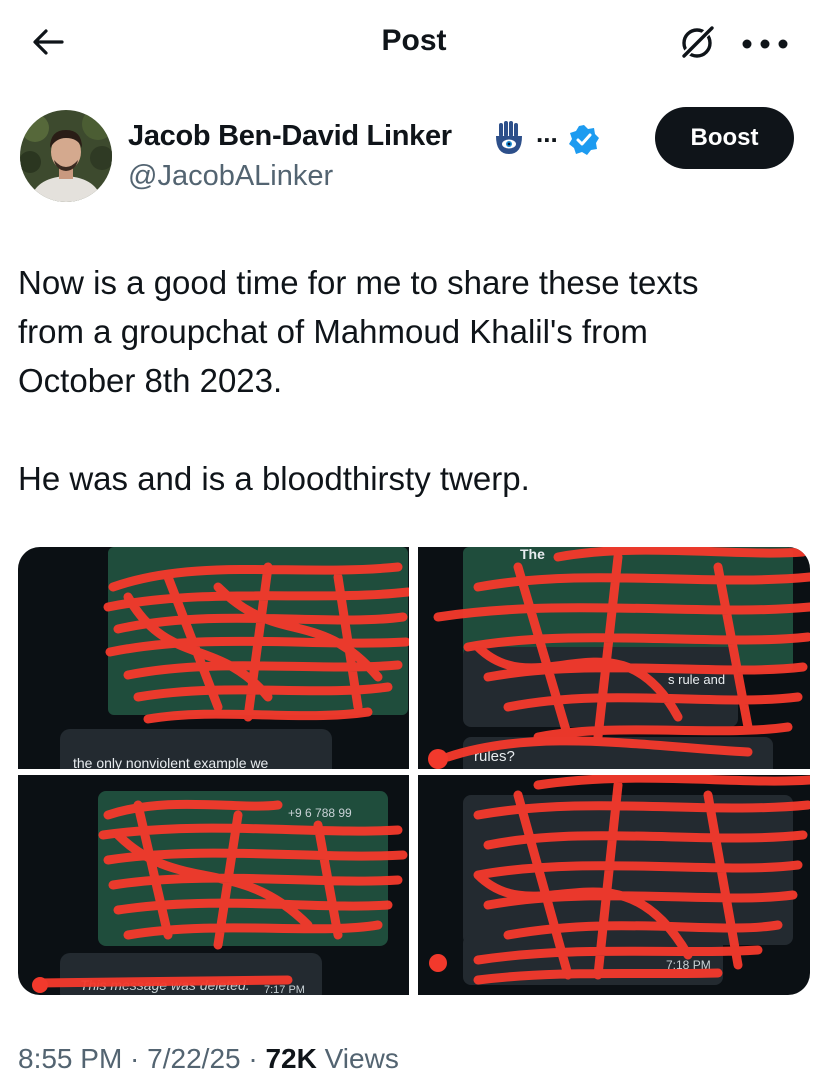 The height and width of the screenshot is (1075, 828). Describe the element at coordinates (320, 813) in the screenshot. I see `tile-3-fragment-top: +9 6 788 99` at that location.